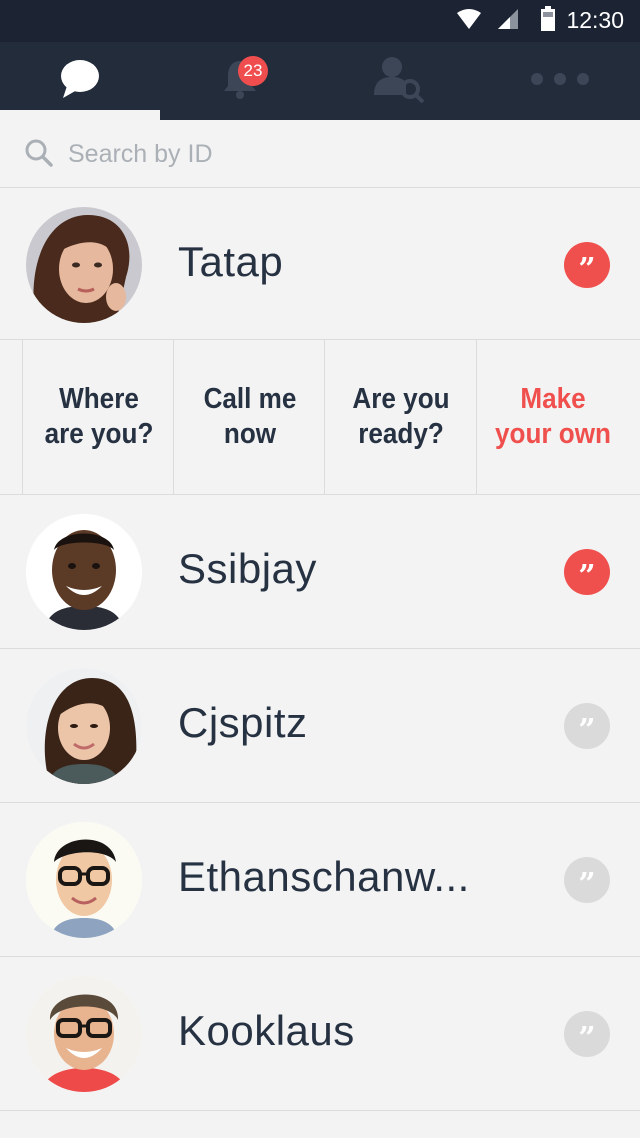 The image size is (640, 1138). Describe the element at coordinates (320, 726) in the screenshot. I see `contact-row: Cjspitz ”` at that location.